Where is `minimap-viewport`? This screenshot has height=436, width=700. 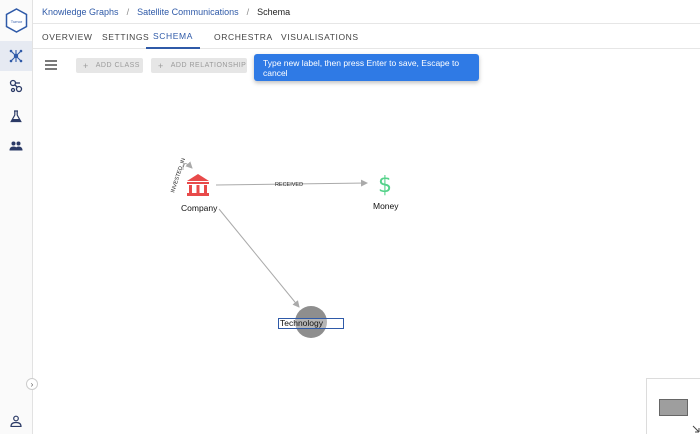
minimap-viewport is located at coordinates (673, 407).